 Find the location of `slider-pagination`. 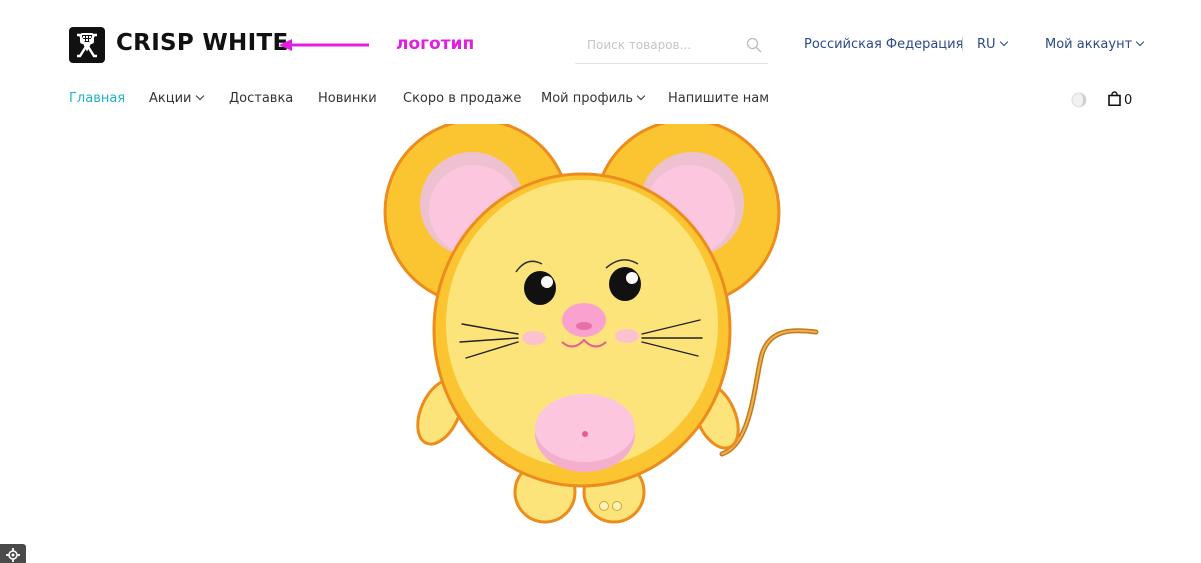

slider-pagination is located at coordinates (612, 505).